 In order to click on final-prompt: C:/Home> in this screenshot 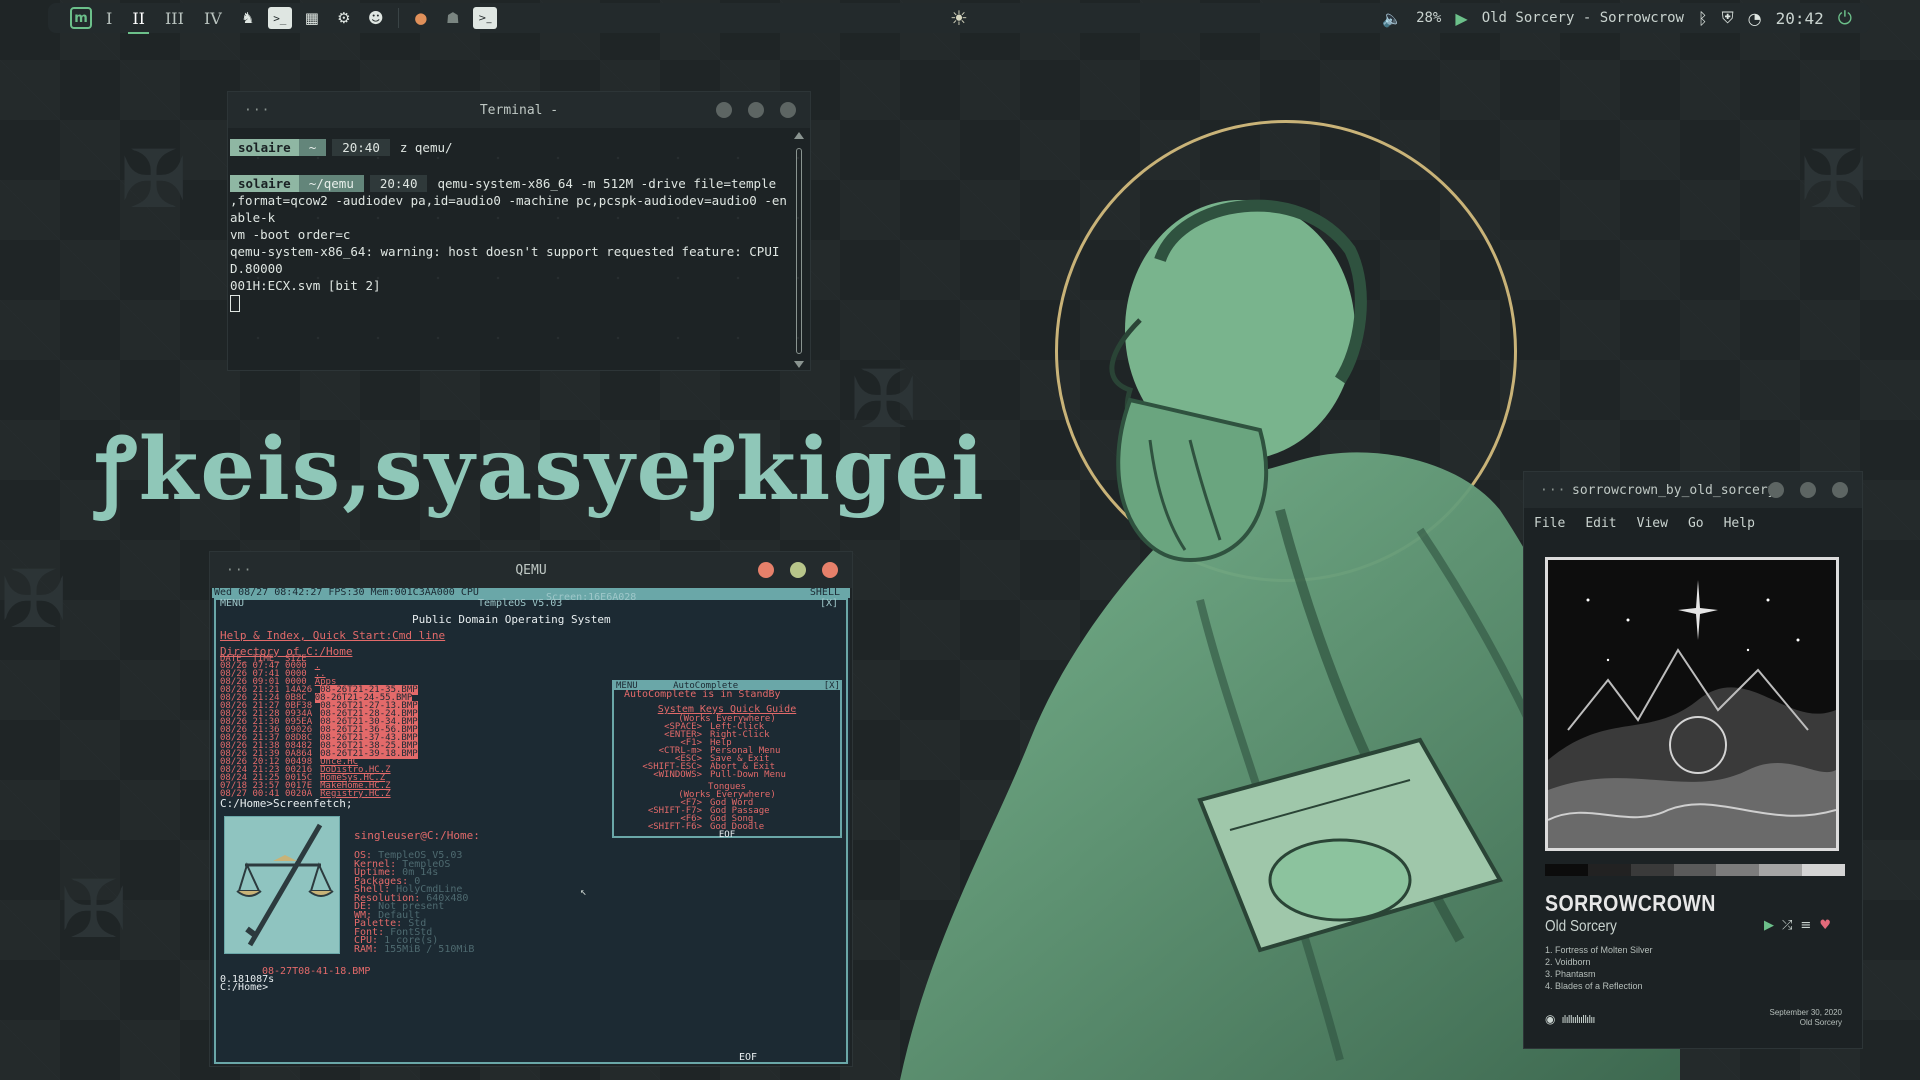, I will do `click(244, 987)`.